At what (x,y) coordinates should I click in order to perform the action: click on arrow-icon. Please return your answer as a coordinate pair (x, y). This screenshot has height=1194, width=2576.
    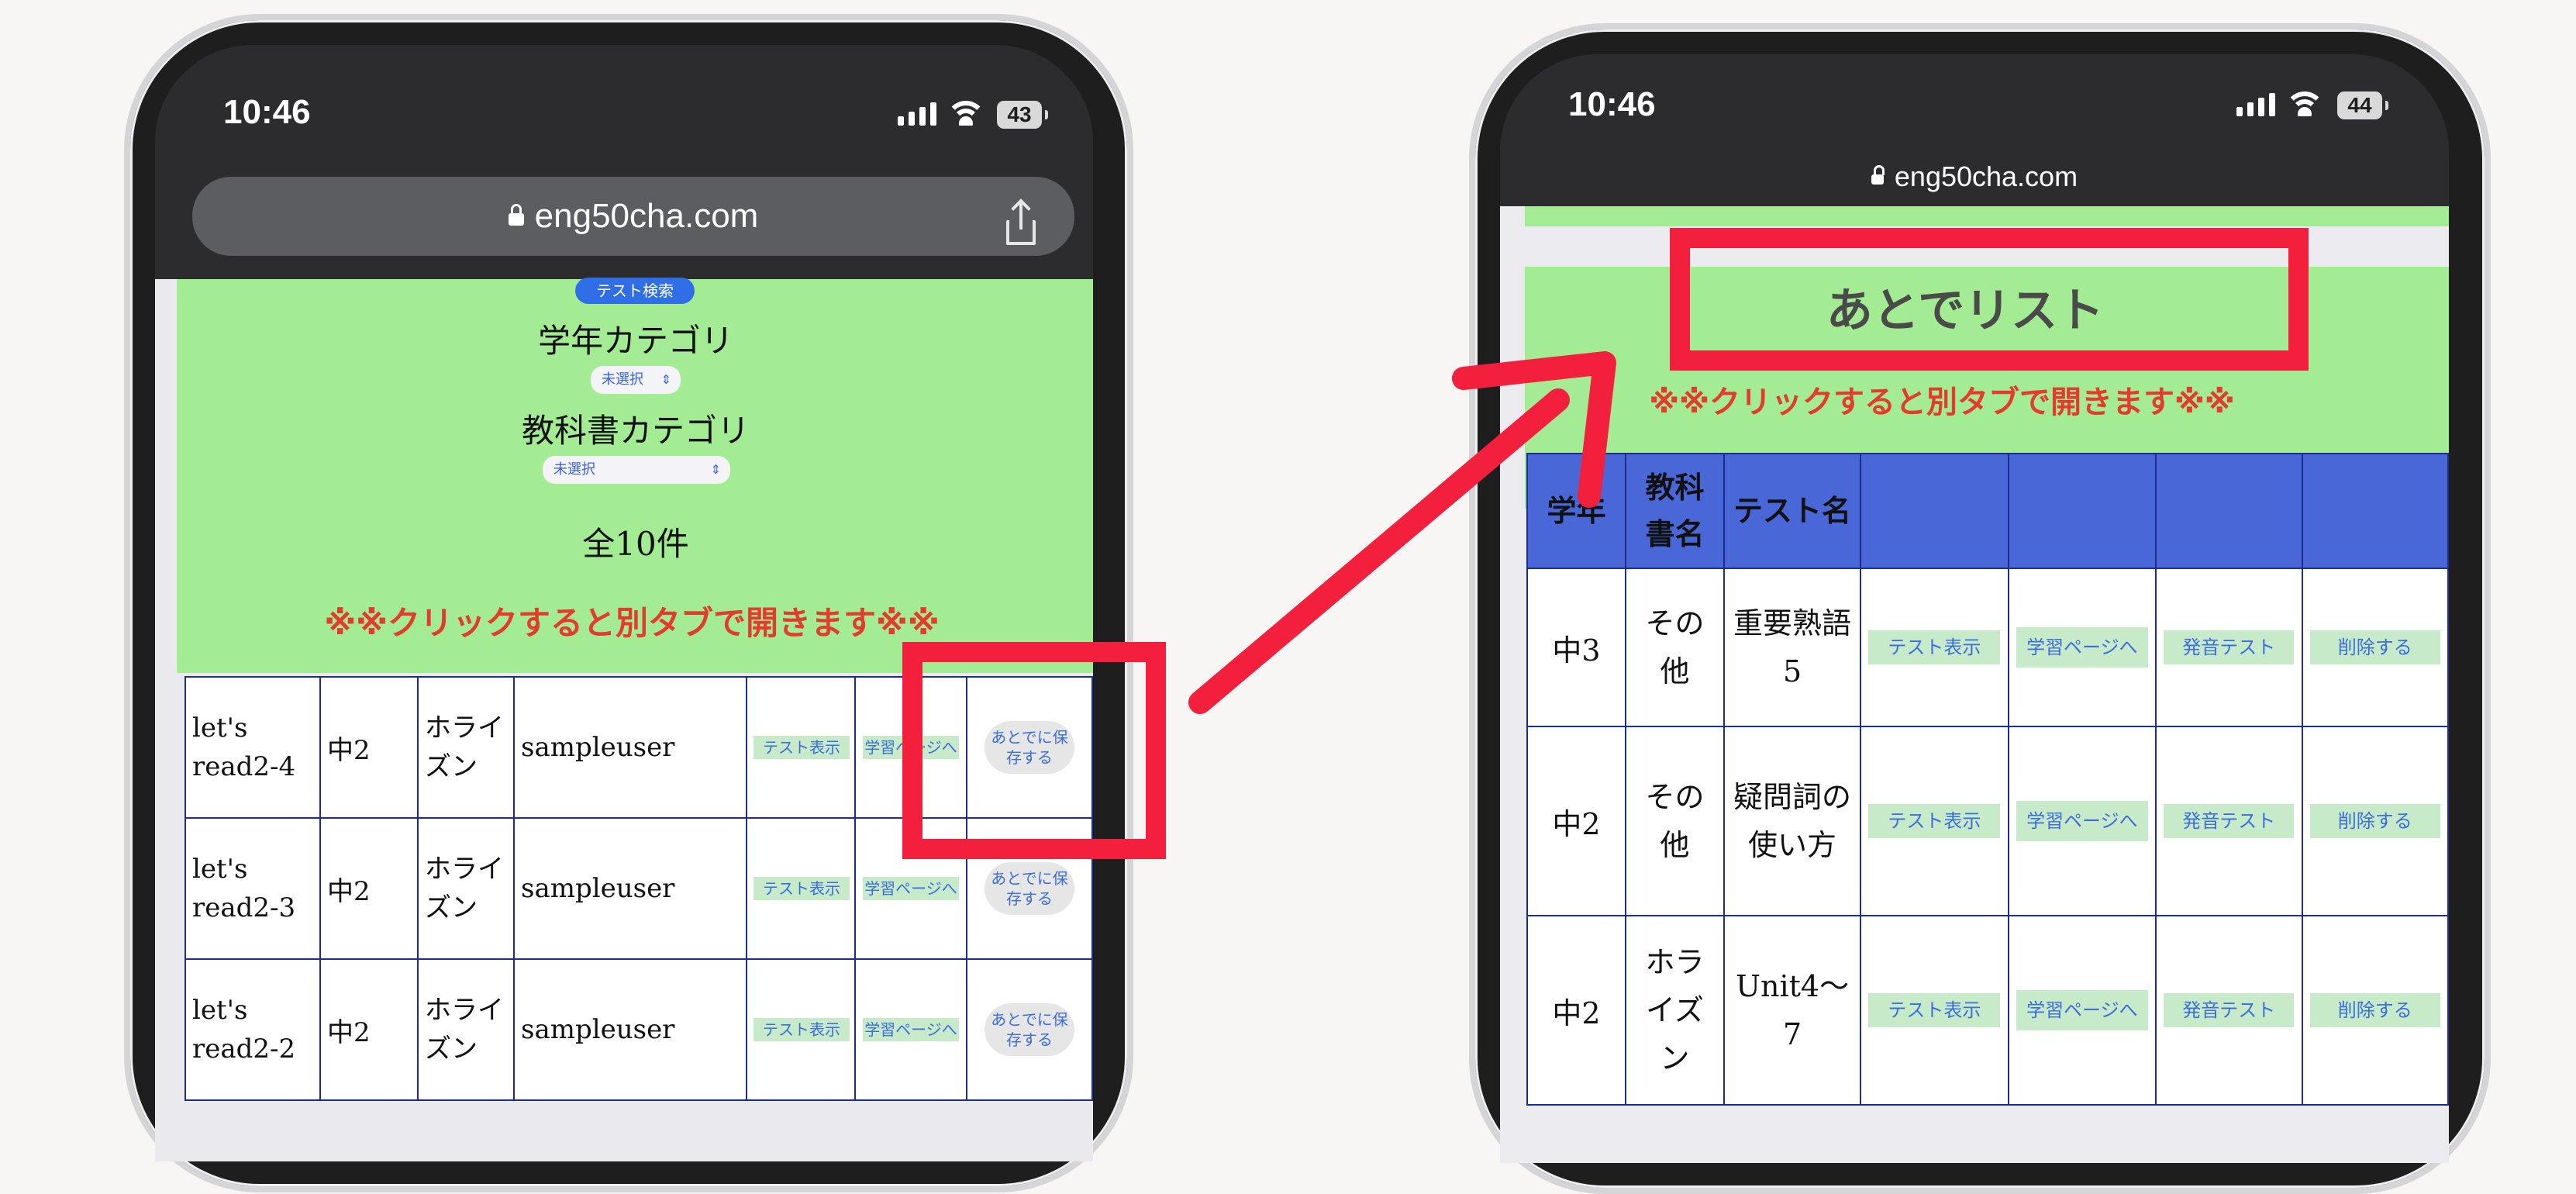
    Looking at the image, I should click on (1402, 532).